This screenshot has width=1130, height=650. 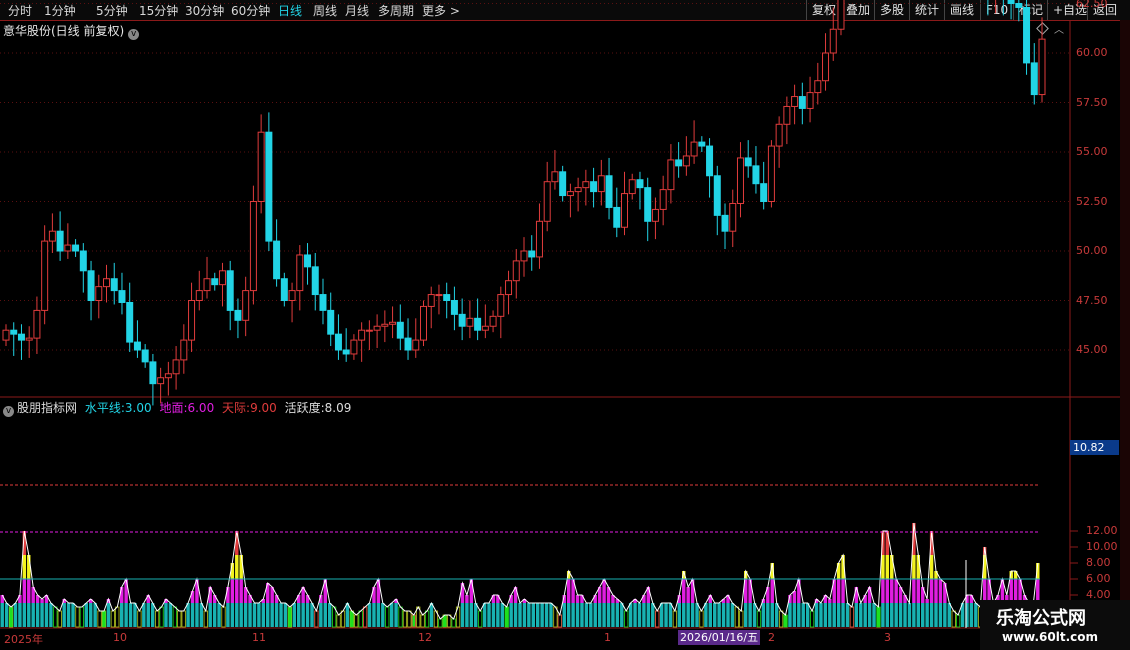 What do you see at coordinates (771, 637) in the screenshot?
I see `x-label-2: 2` at bounding box center [771, 637].